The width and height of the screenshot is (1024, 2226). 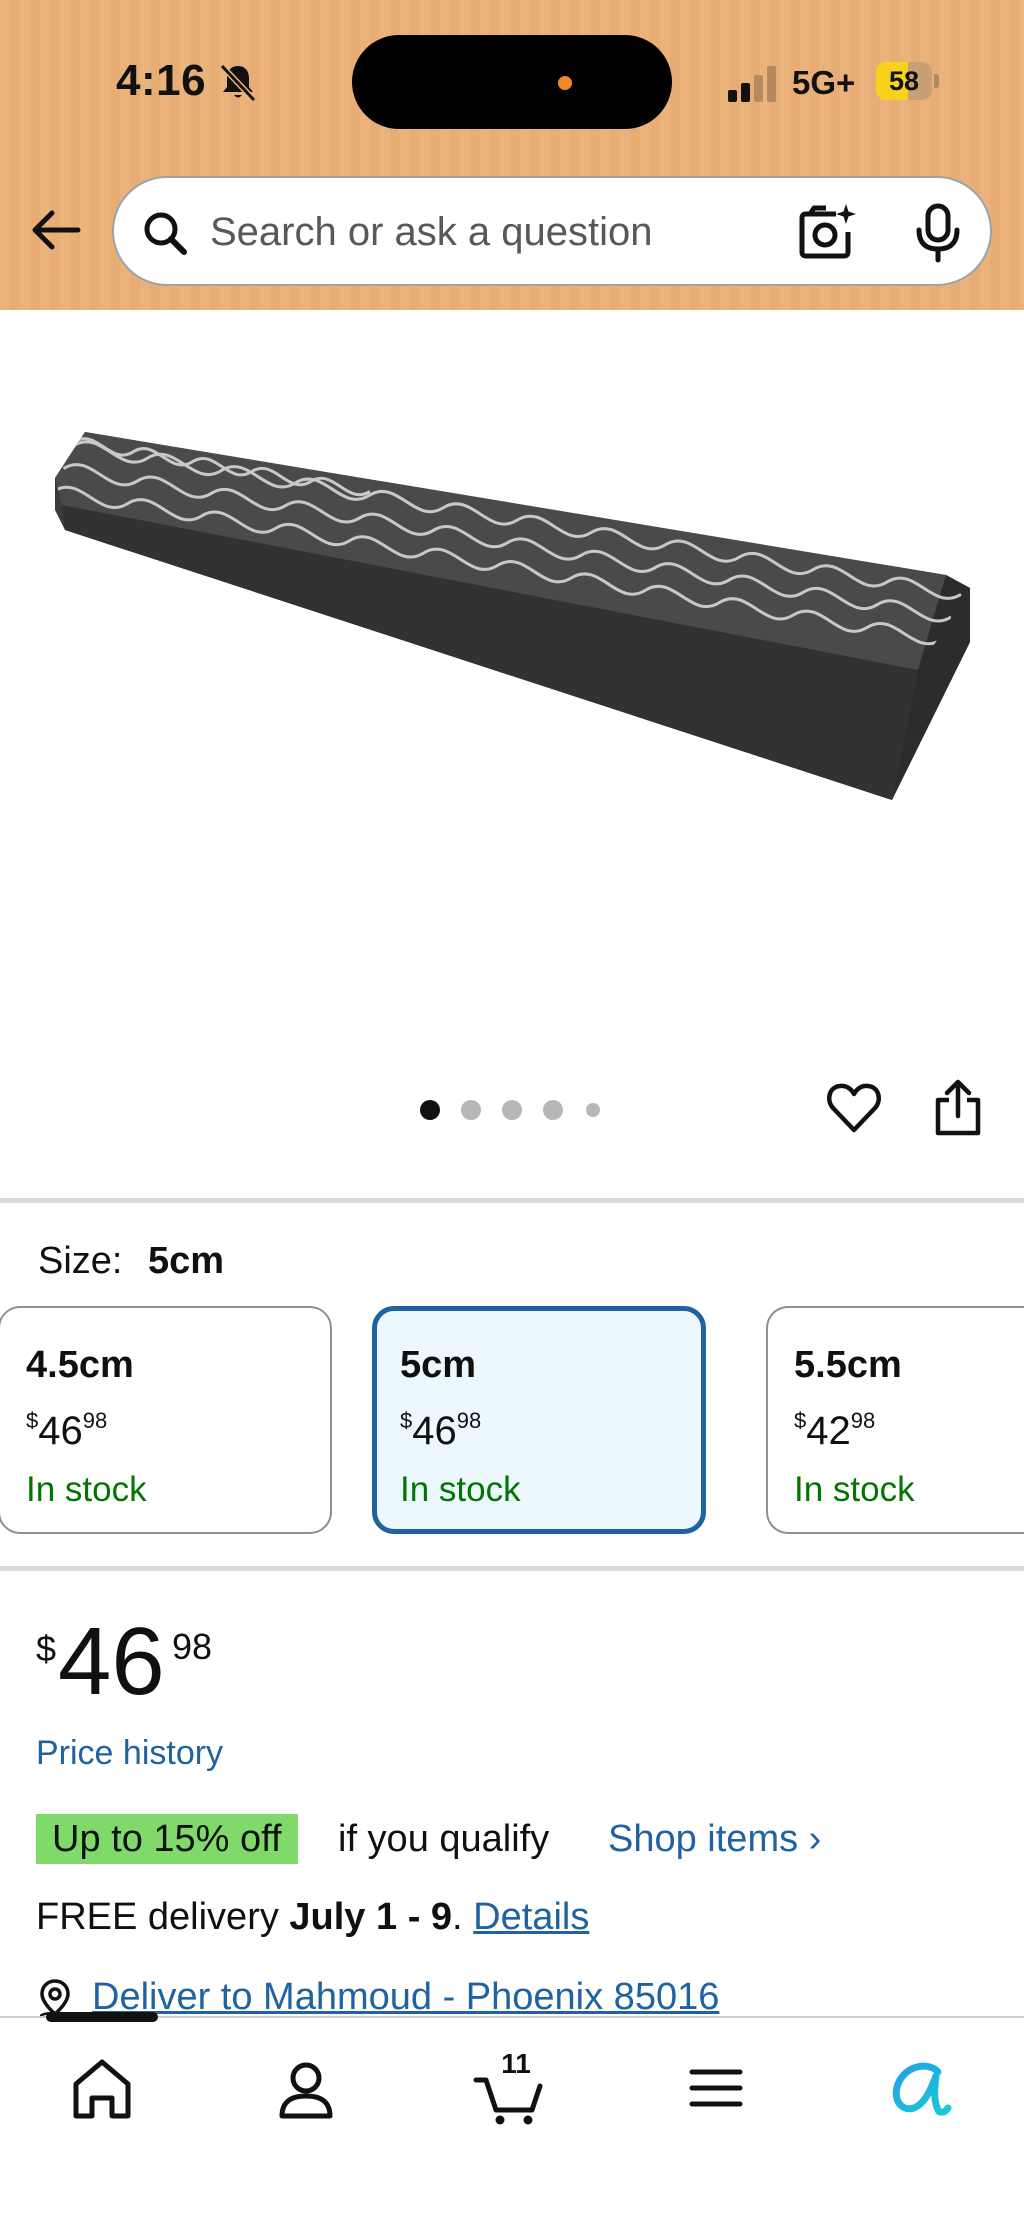 I want to click on delivery-info: FREE delivery July 1 - 9. Details, so click(x=312, y=1917).